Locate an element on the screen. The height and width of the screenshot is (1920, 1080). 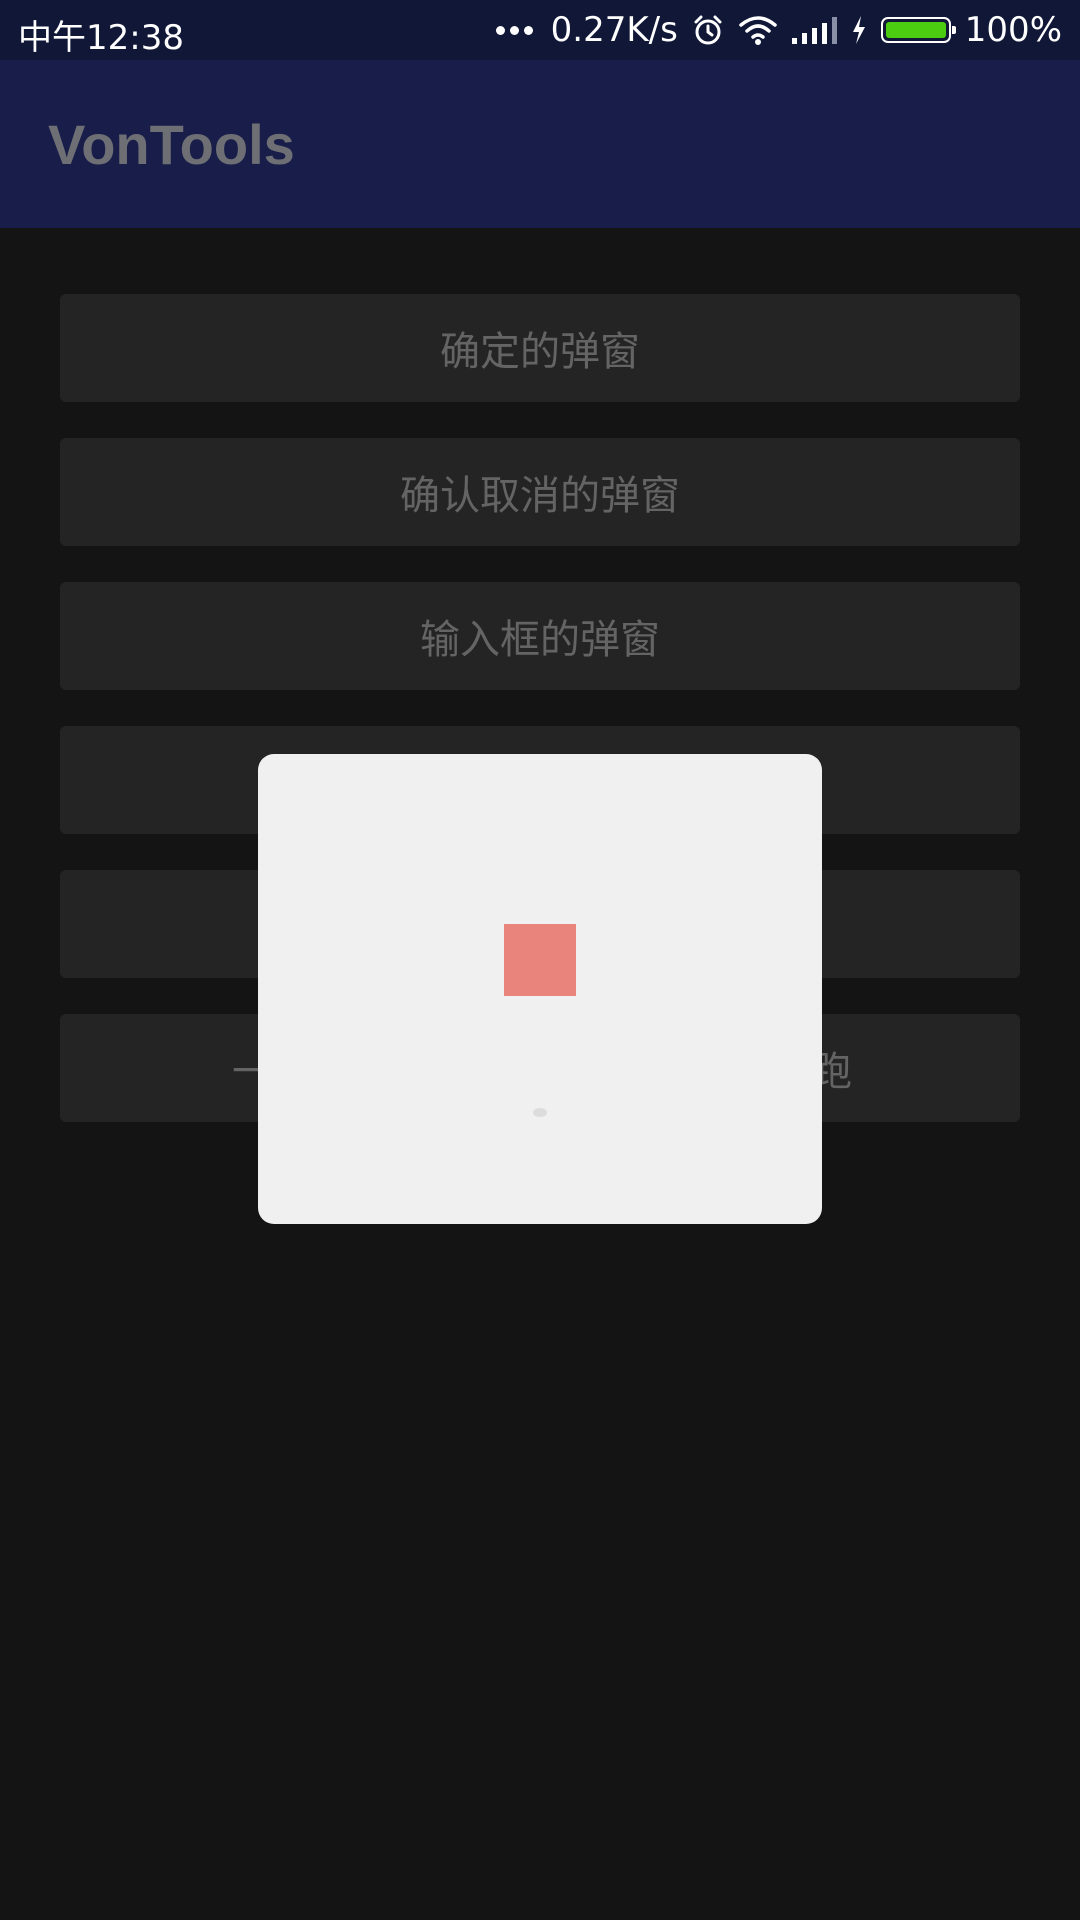
battery-percent: 100% is located at coordinates (1013, 30).